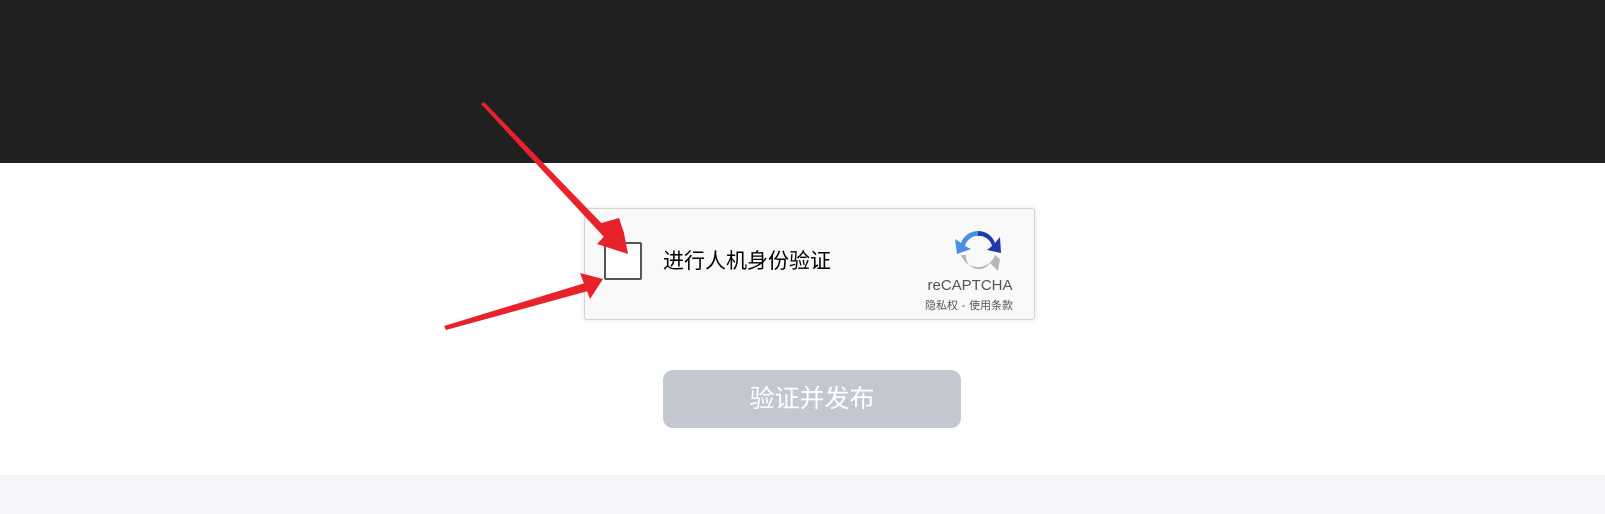  I want to click on verify-publish-button: 验证并发布, so click(812, 399).